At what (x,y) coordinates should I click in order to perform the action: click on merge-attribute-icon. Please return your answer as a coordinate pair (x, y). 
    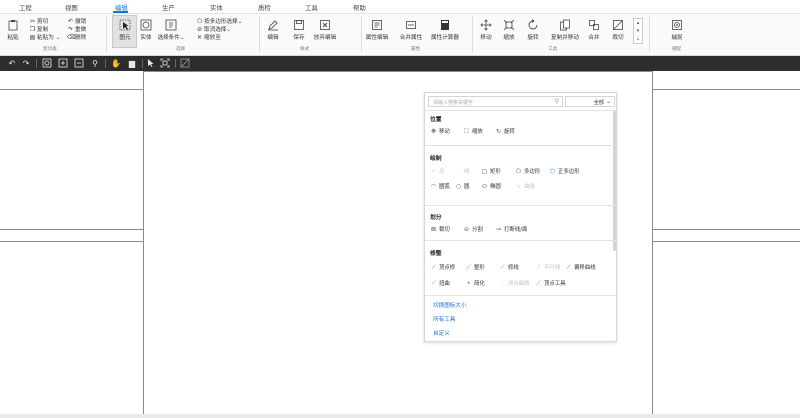
    Looking at the image, I should click on (411, 25).